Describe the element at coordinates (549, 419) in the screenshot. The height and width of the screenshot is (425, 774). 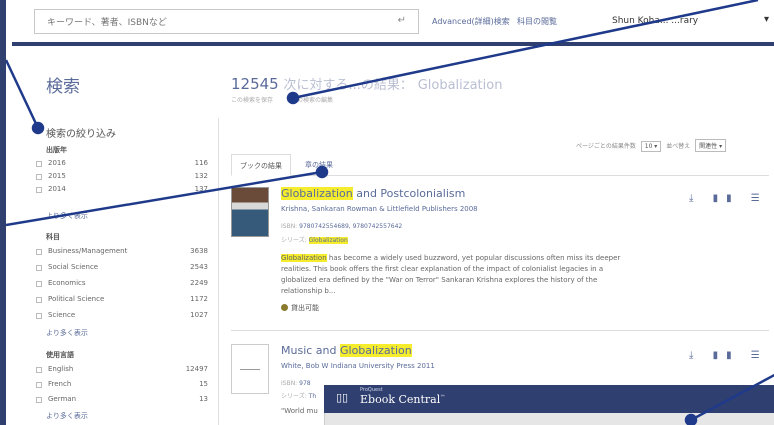
I see `overlay-body` at that location.